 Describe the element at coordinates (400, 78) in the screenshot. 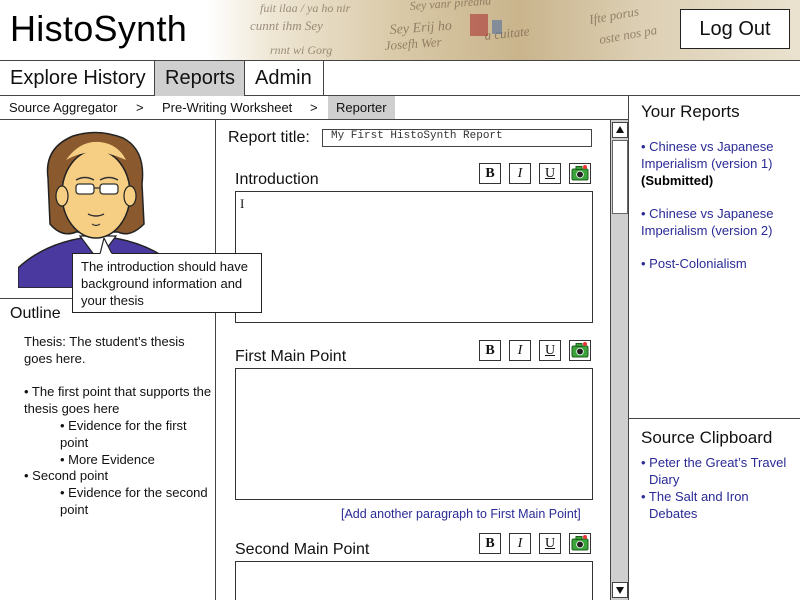

I see `main-nav: Explore History Reports Admin` at that location.